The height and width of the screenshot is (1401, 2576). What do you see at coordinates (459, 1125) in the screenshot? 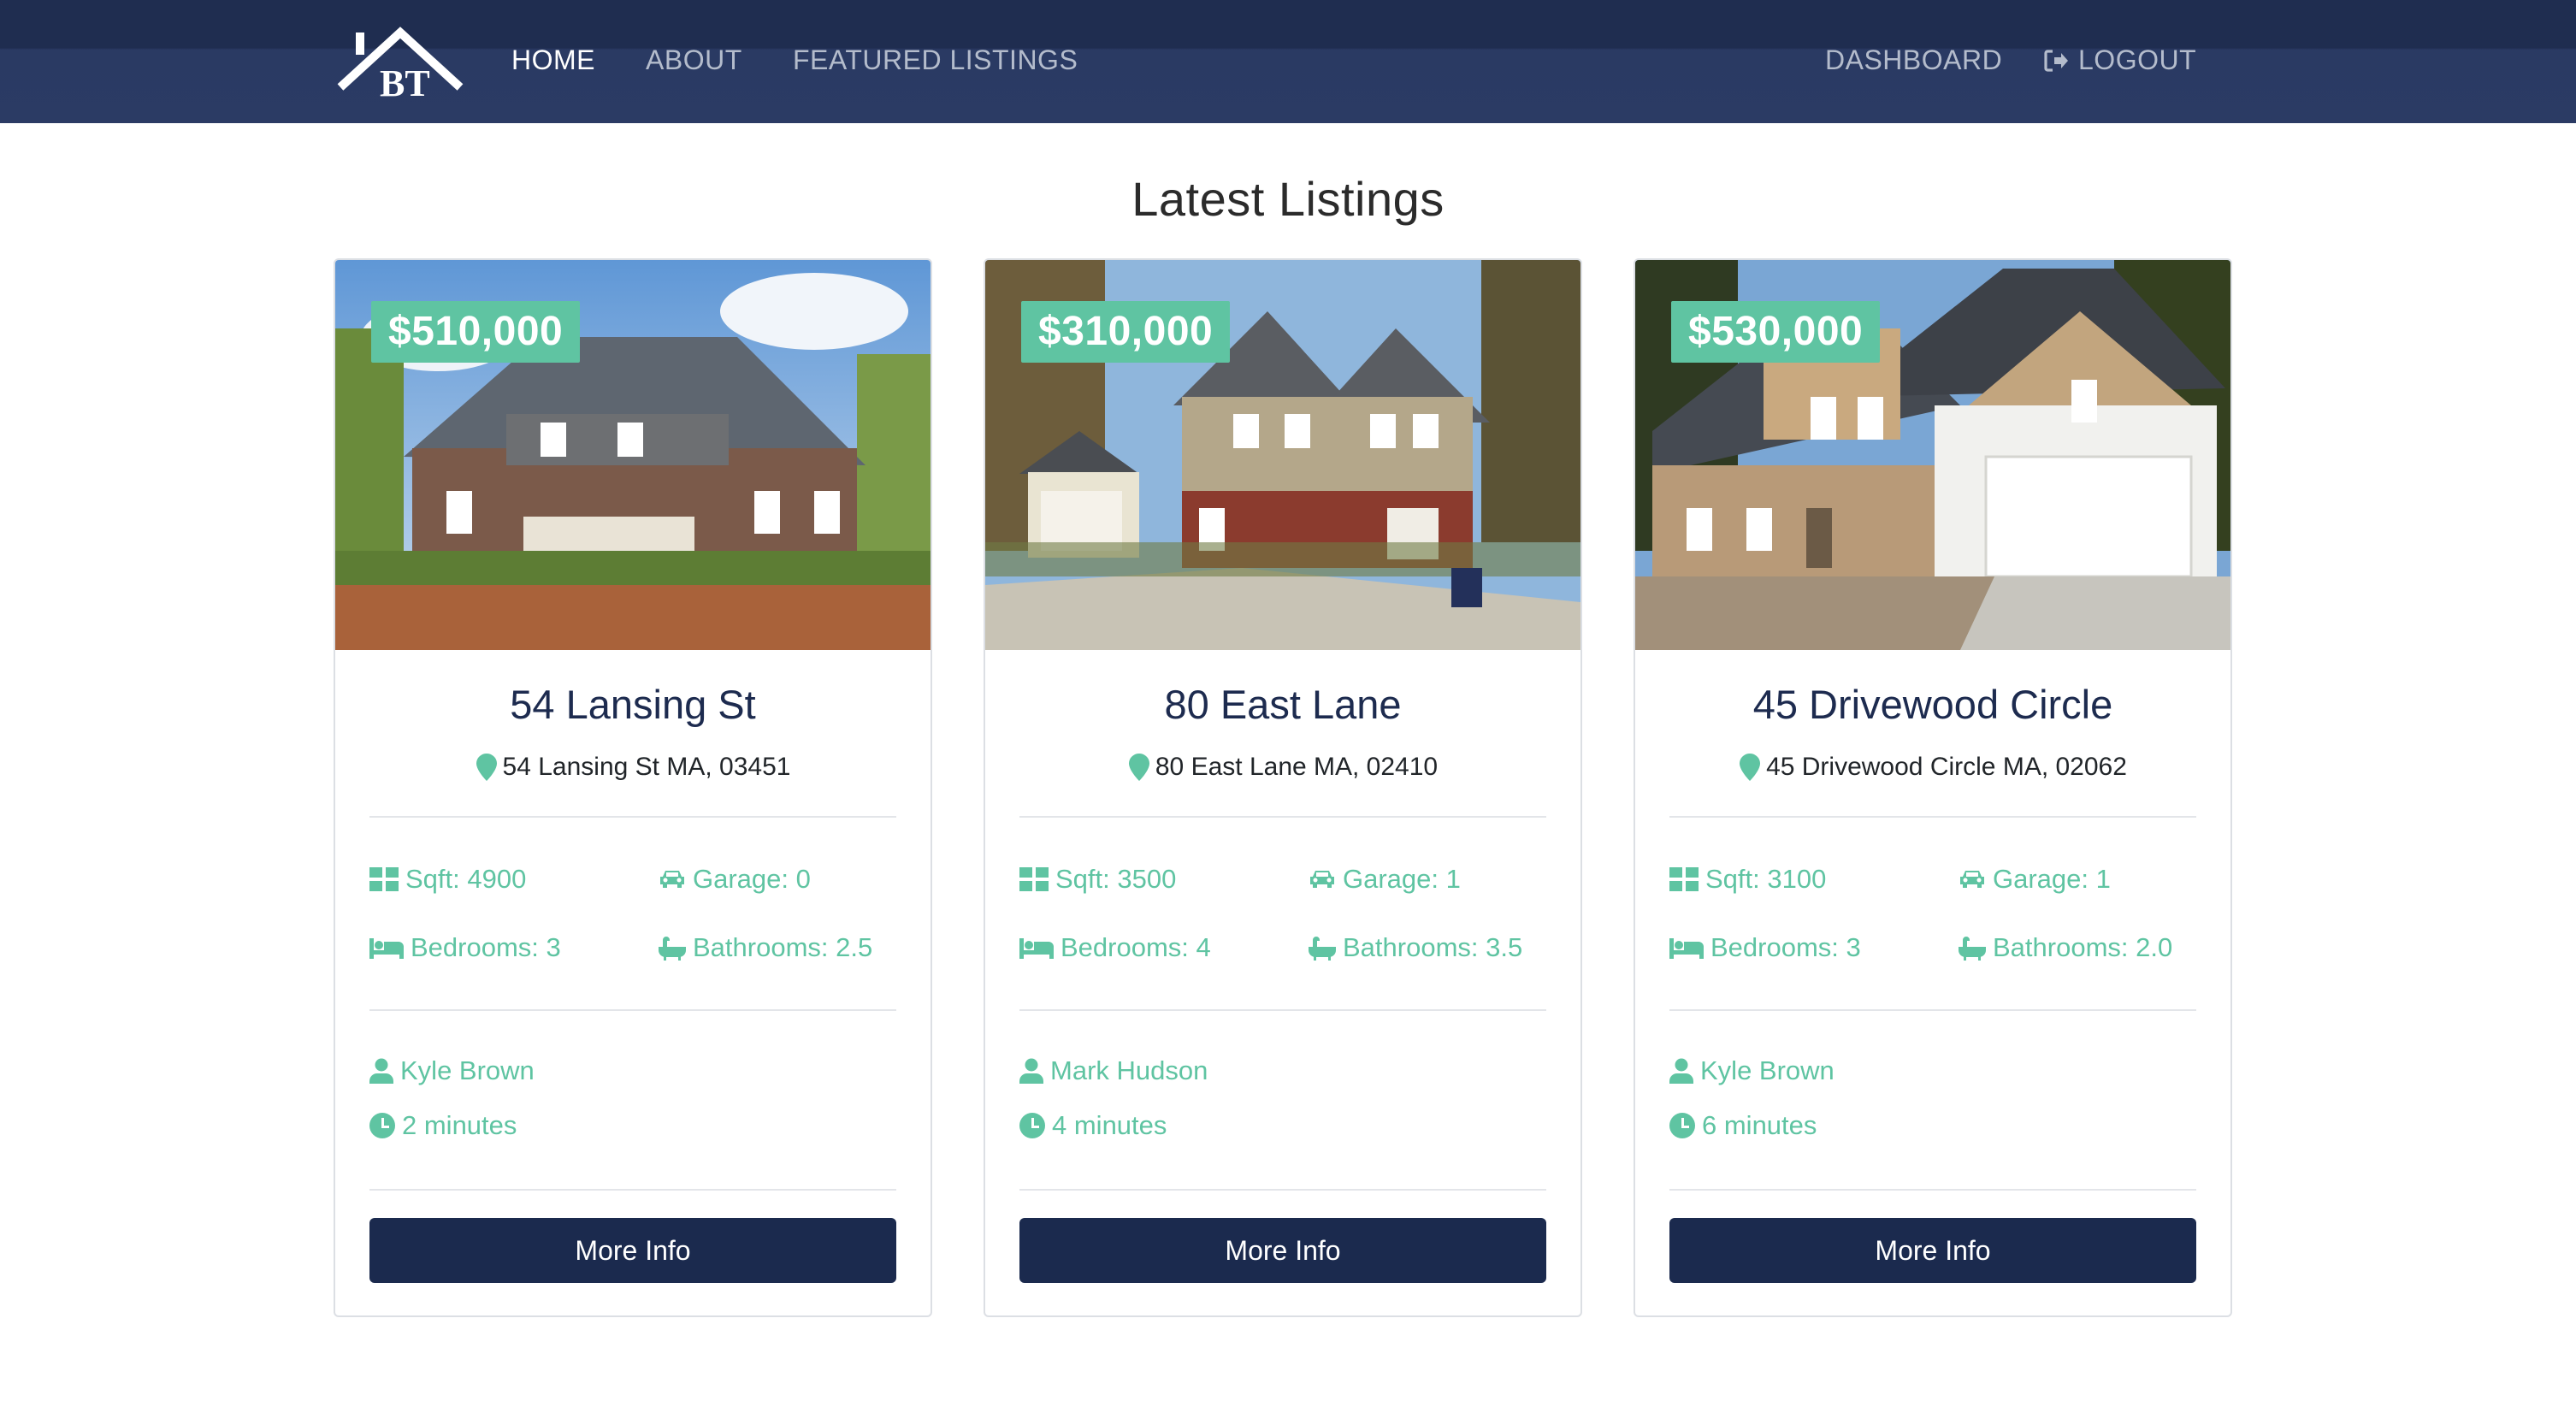
I see `time-text: 2 minutes` at bounding box center [459, 1125].